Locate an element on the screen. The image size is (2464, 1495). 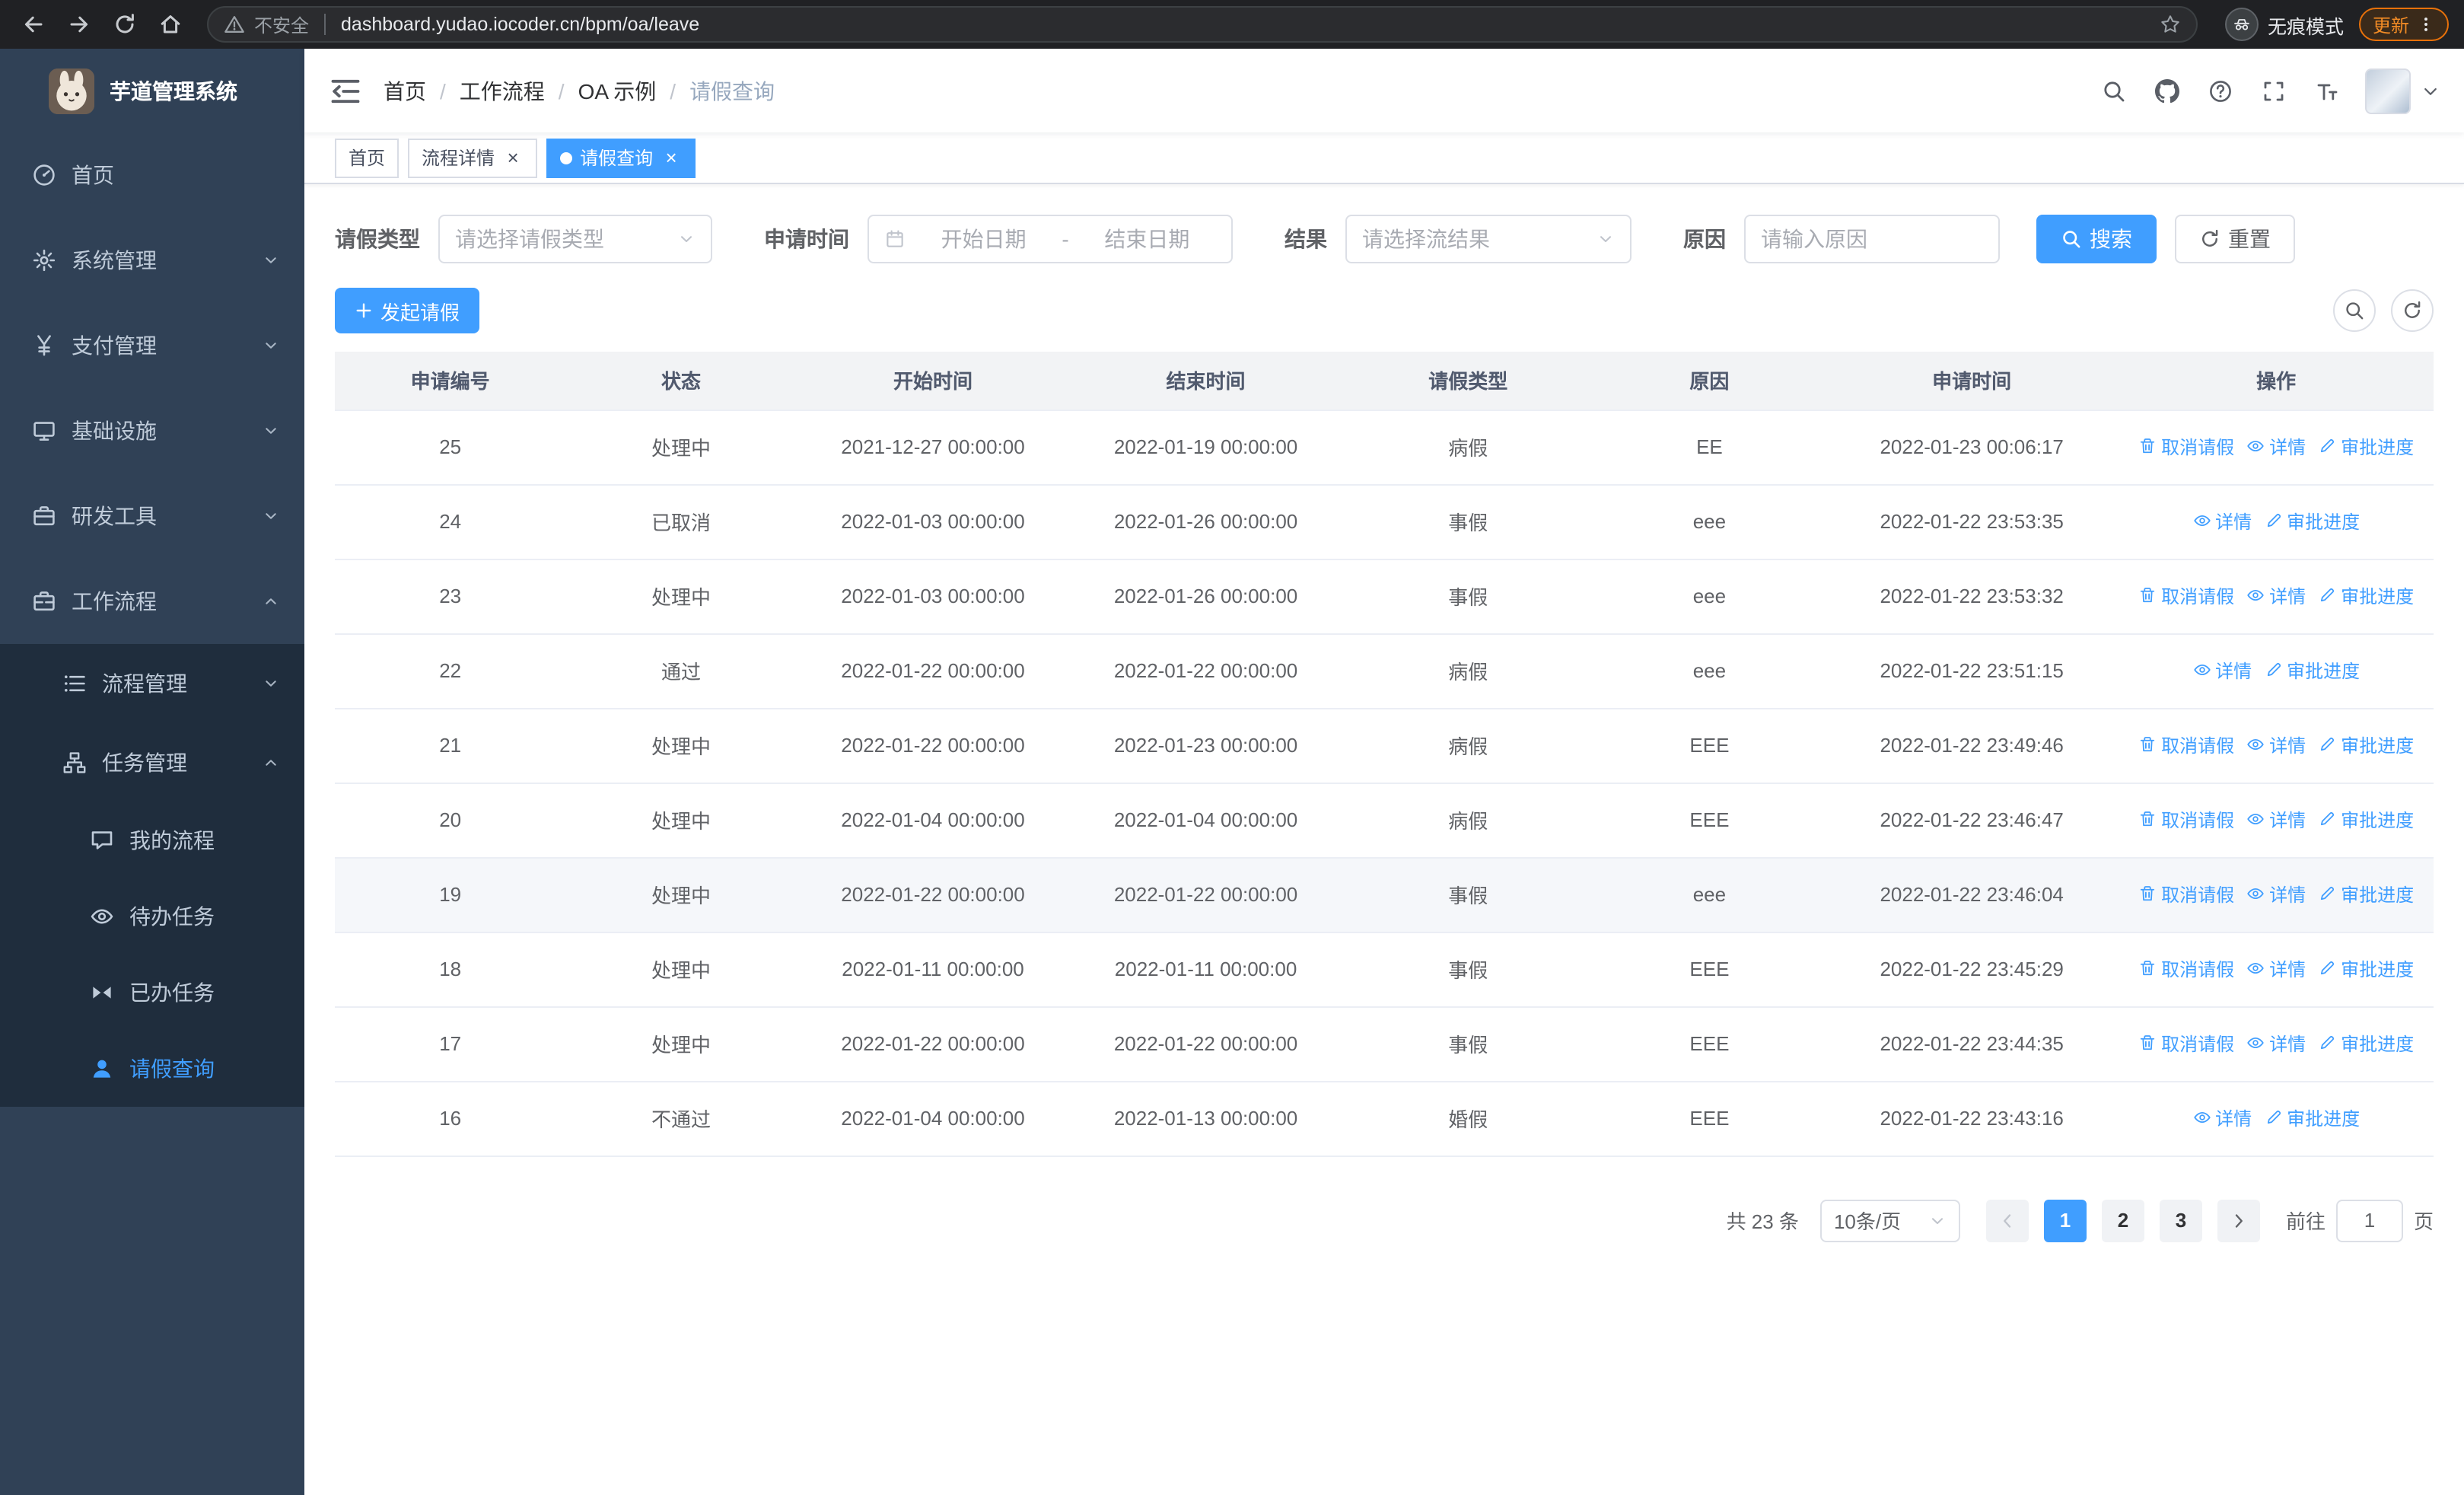
browser-home-button is located at coordinates (170, 25).